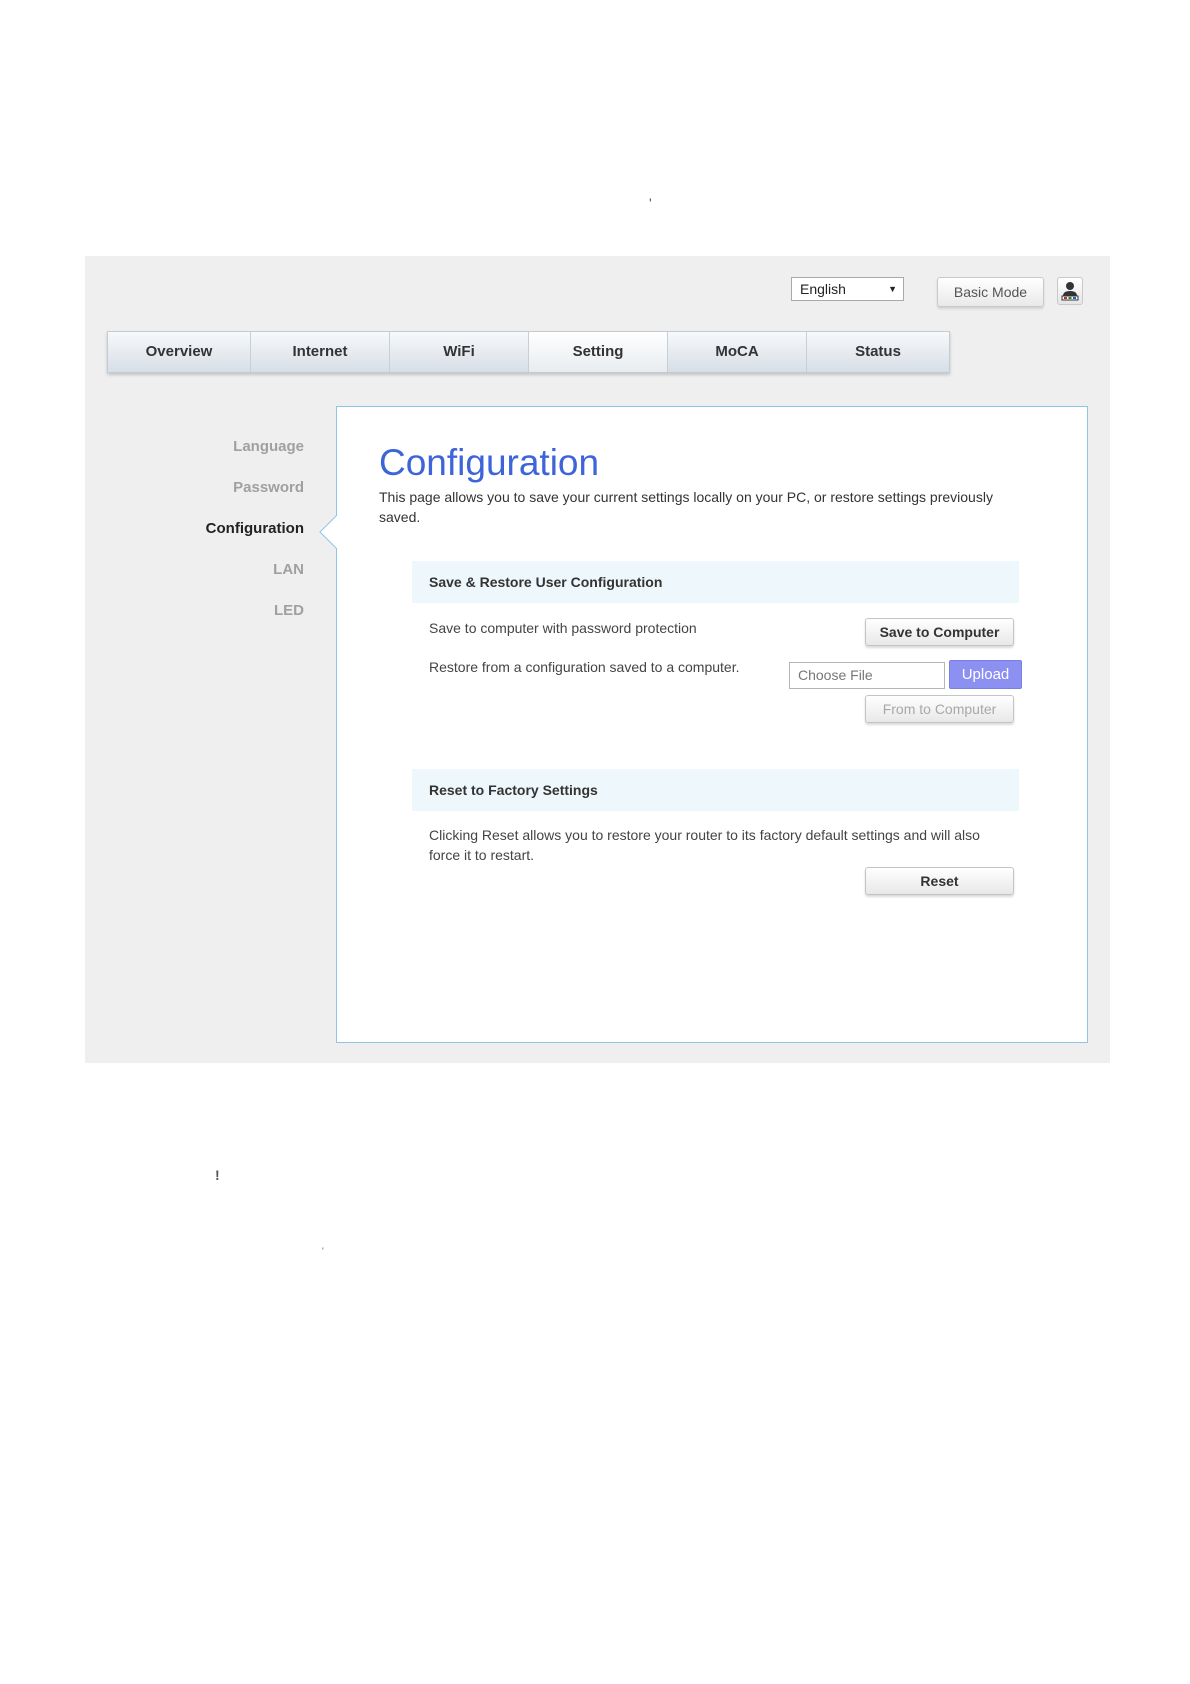 The width and height of the screenshot is (1190, 1684). Describe the element at coordinates (598, 352) in the screenshot. I see `tab-setting: Setting` at that location.